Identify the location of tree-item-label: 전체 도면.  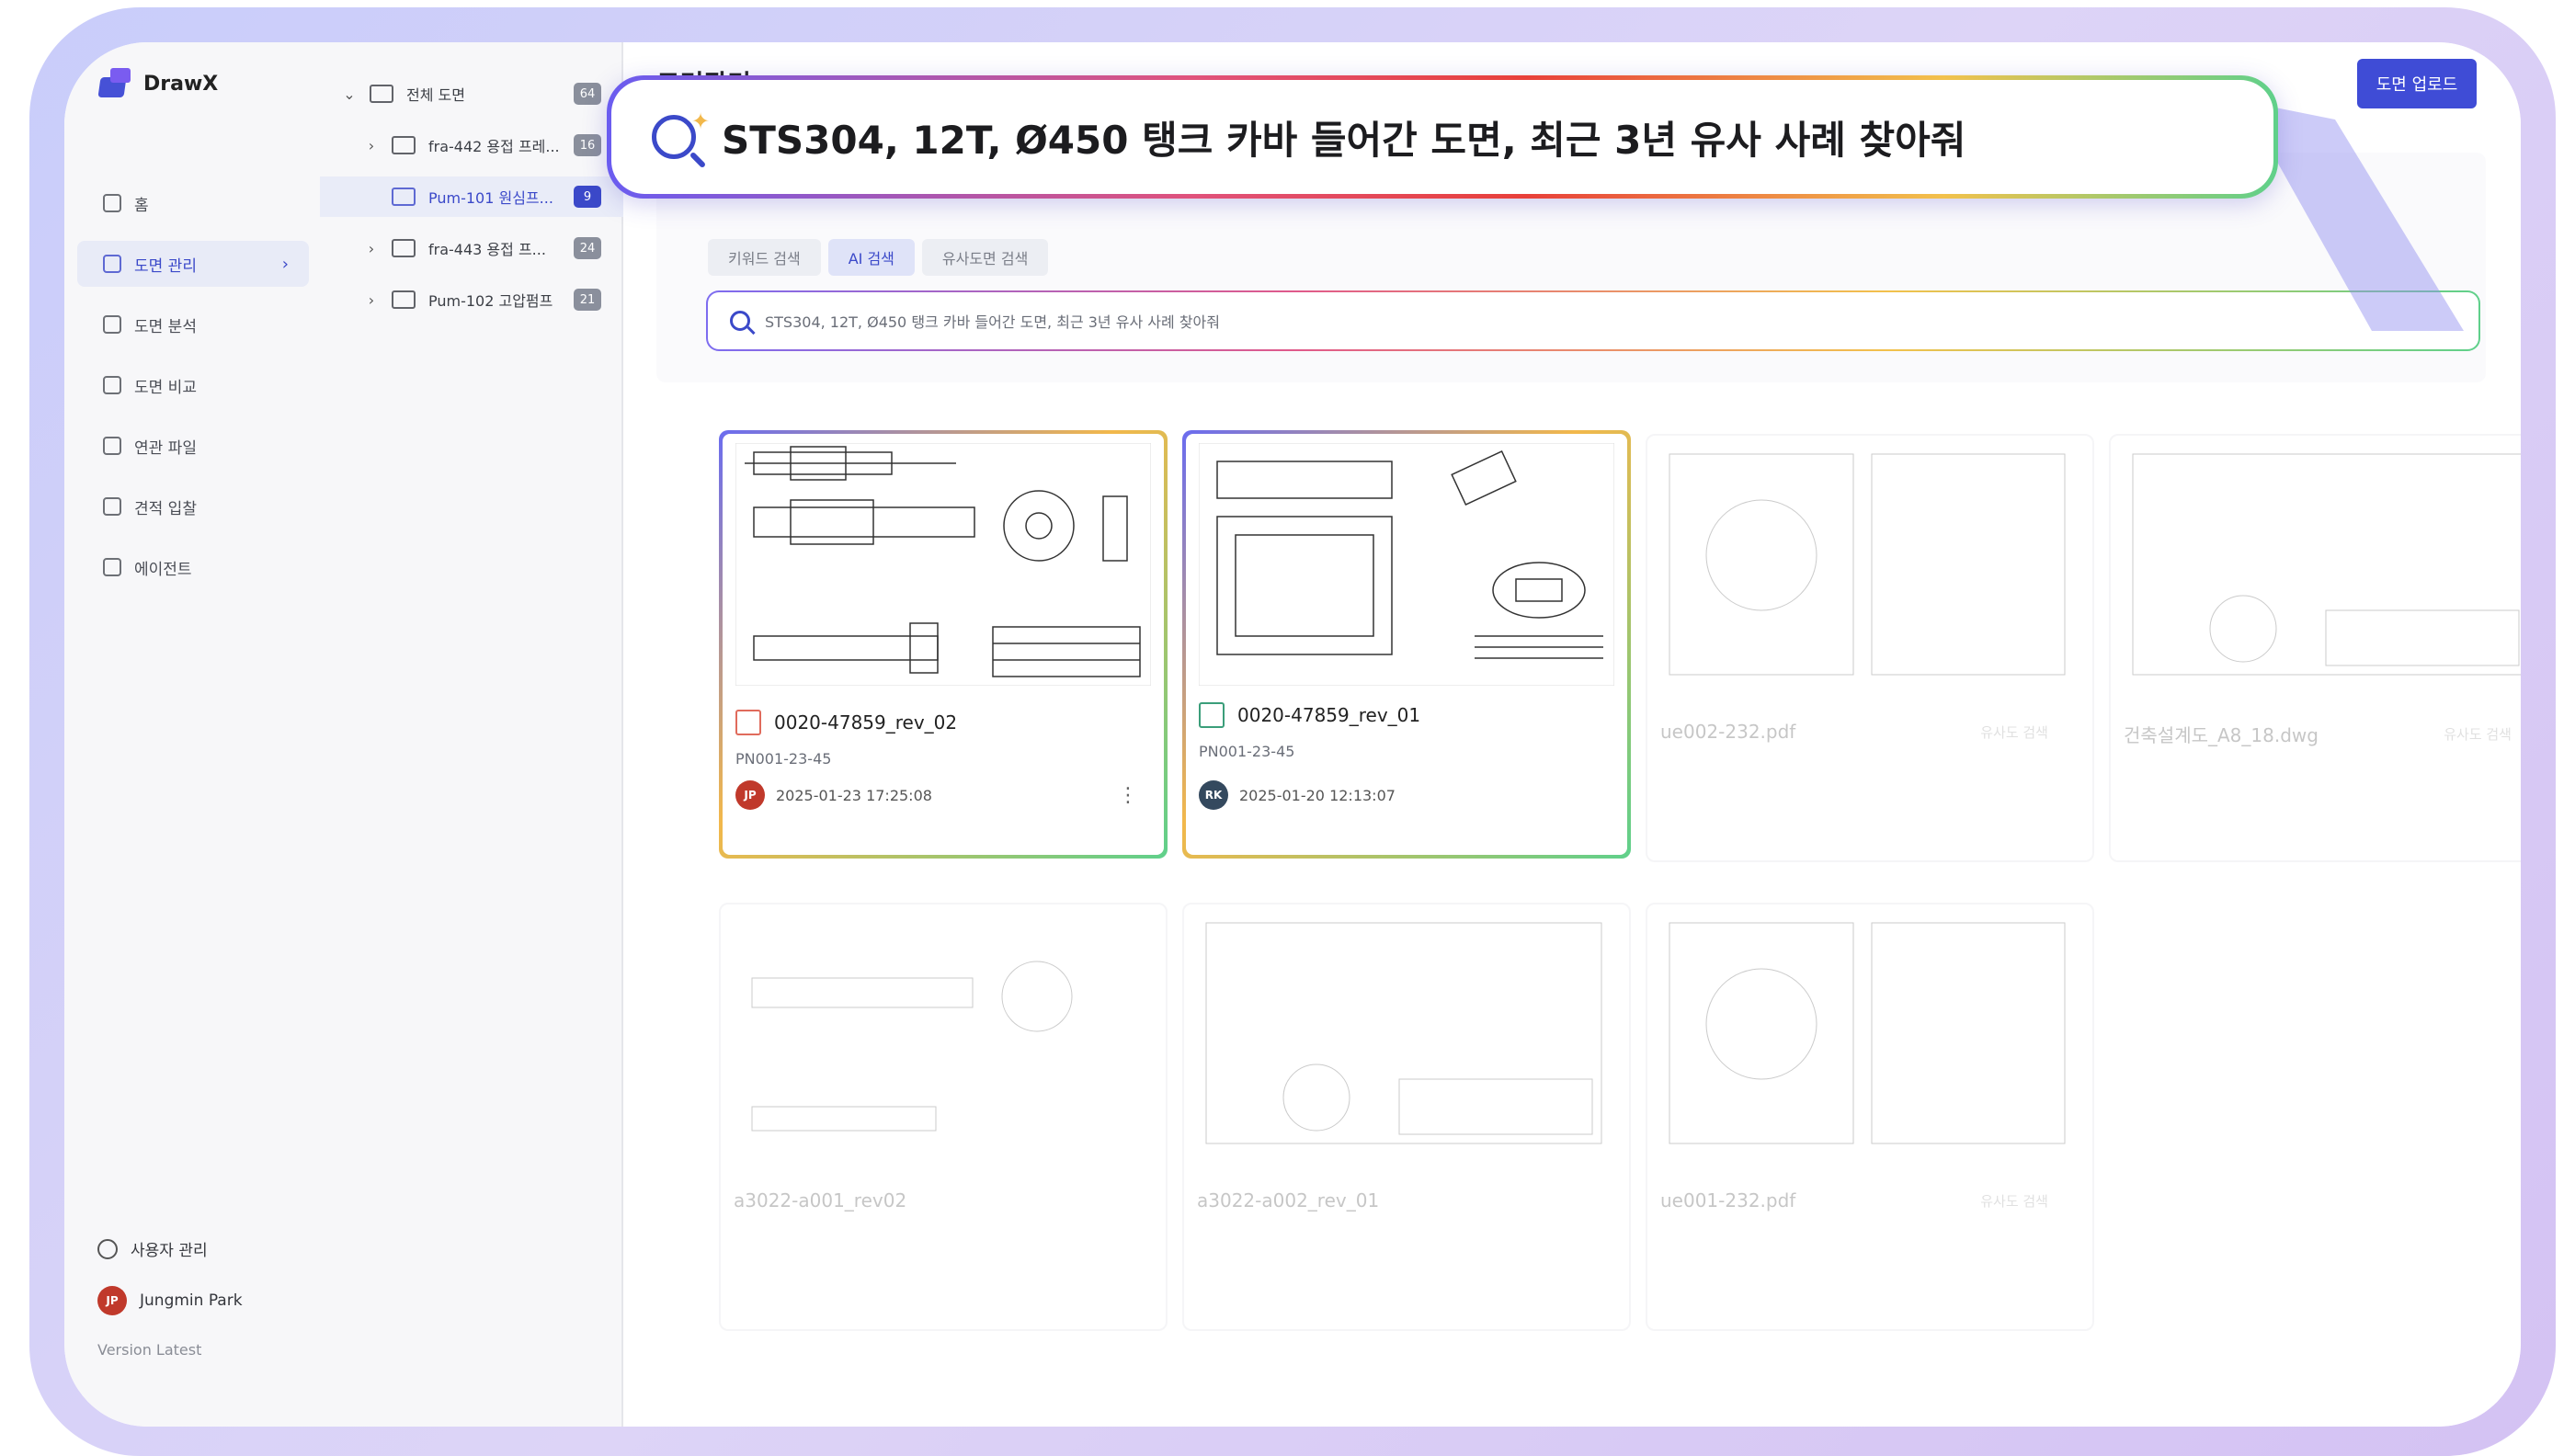
(435, 95).